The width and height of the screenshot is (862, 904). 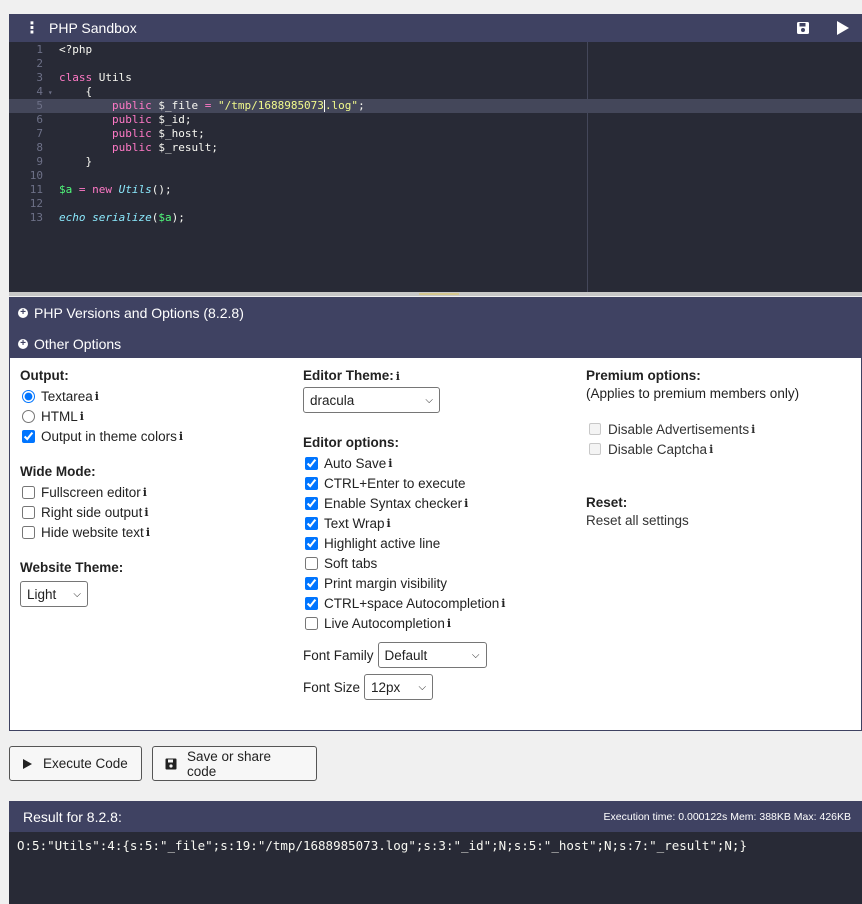 I want to click on editor-option-text-wrap: Text Wrap i, so click(x=438, y=523).